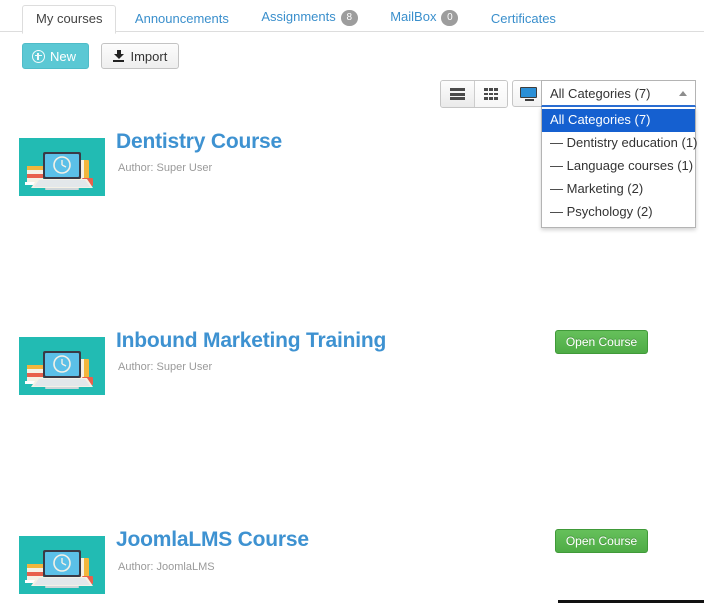  What do you see at coordinates (618, 212) in the screenshot?
I see `category-option: — Psychology (2)` at bounding box center [618, 212].